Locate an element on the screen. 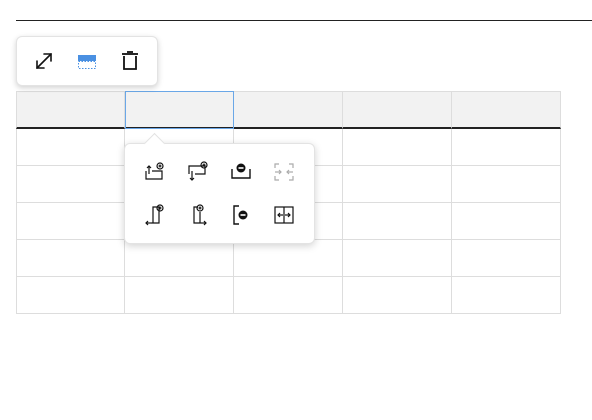 Image resolution: width=592 pixels, height=420 pixels. delete-row-button is located at coordinates (241, 172).